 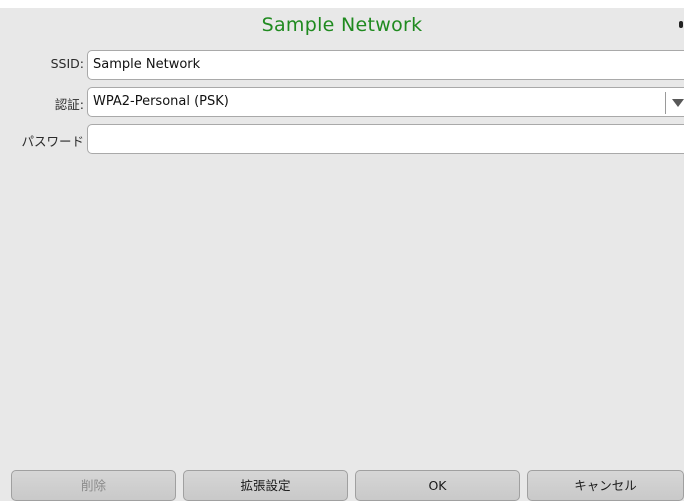 I want to click on chevron-down-icon, so click(x=678, y=103).